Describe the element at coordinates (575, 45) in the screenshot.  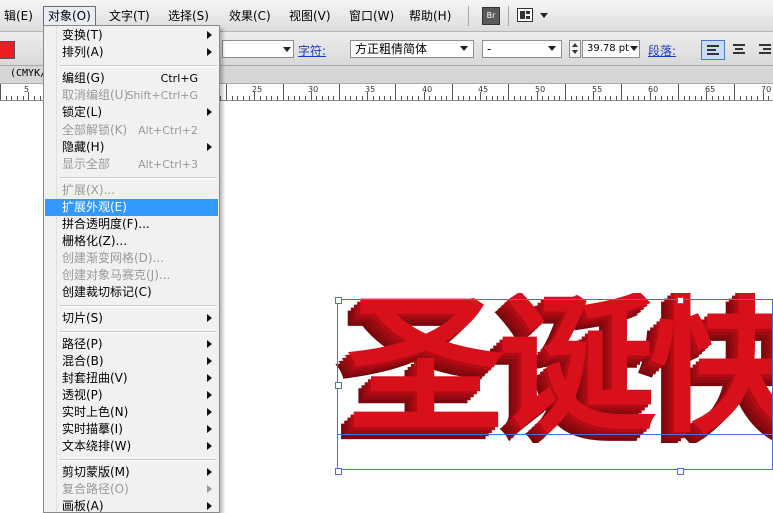
I see `stepper-up-icon` at that location.